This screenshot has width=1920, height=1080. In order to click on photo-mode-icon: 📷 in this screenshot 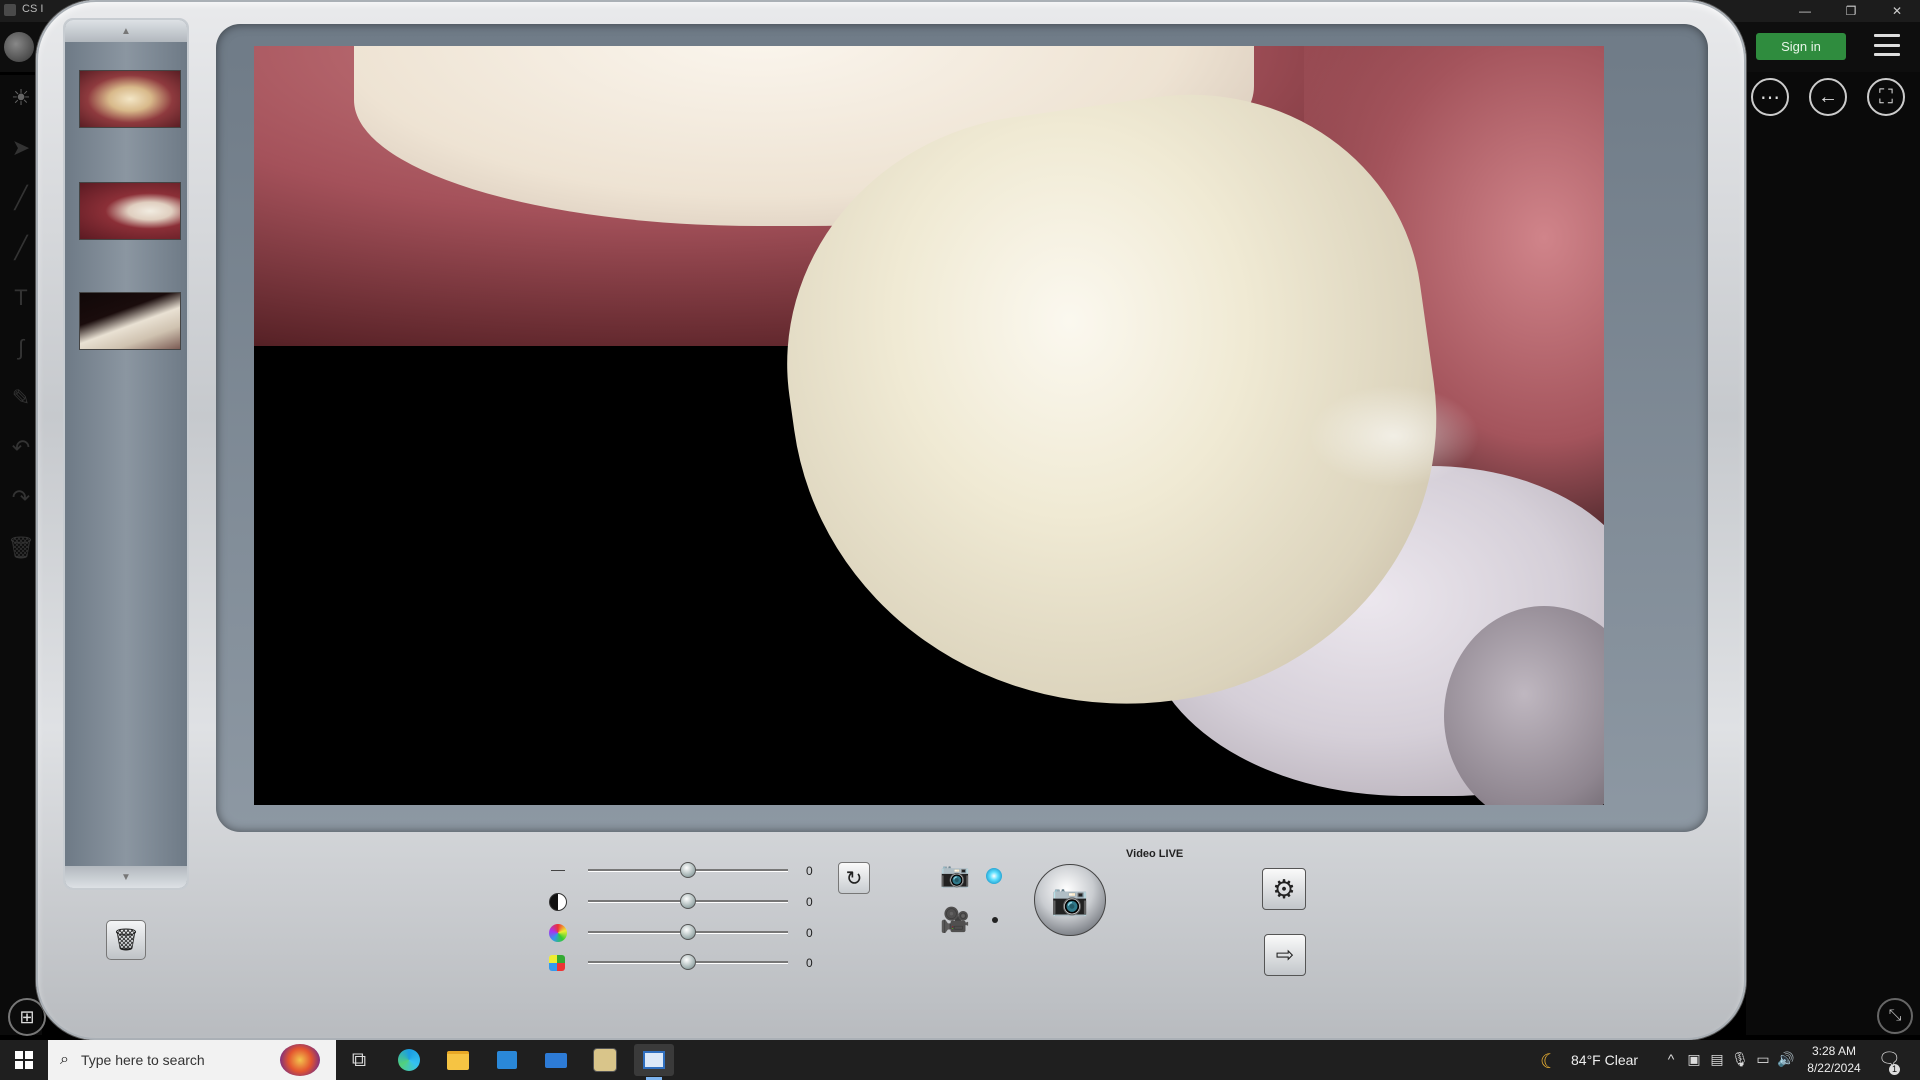, I will do `click(955, 875)`.